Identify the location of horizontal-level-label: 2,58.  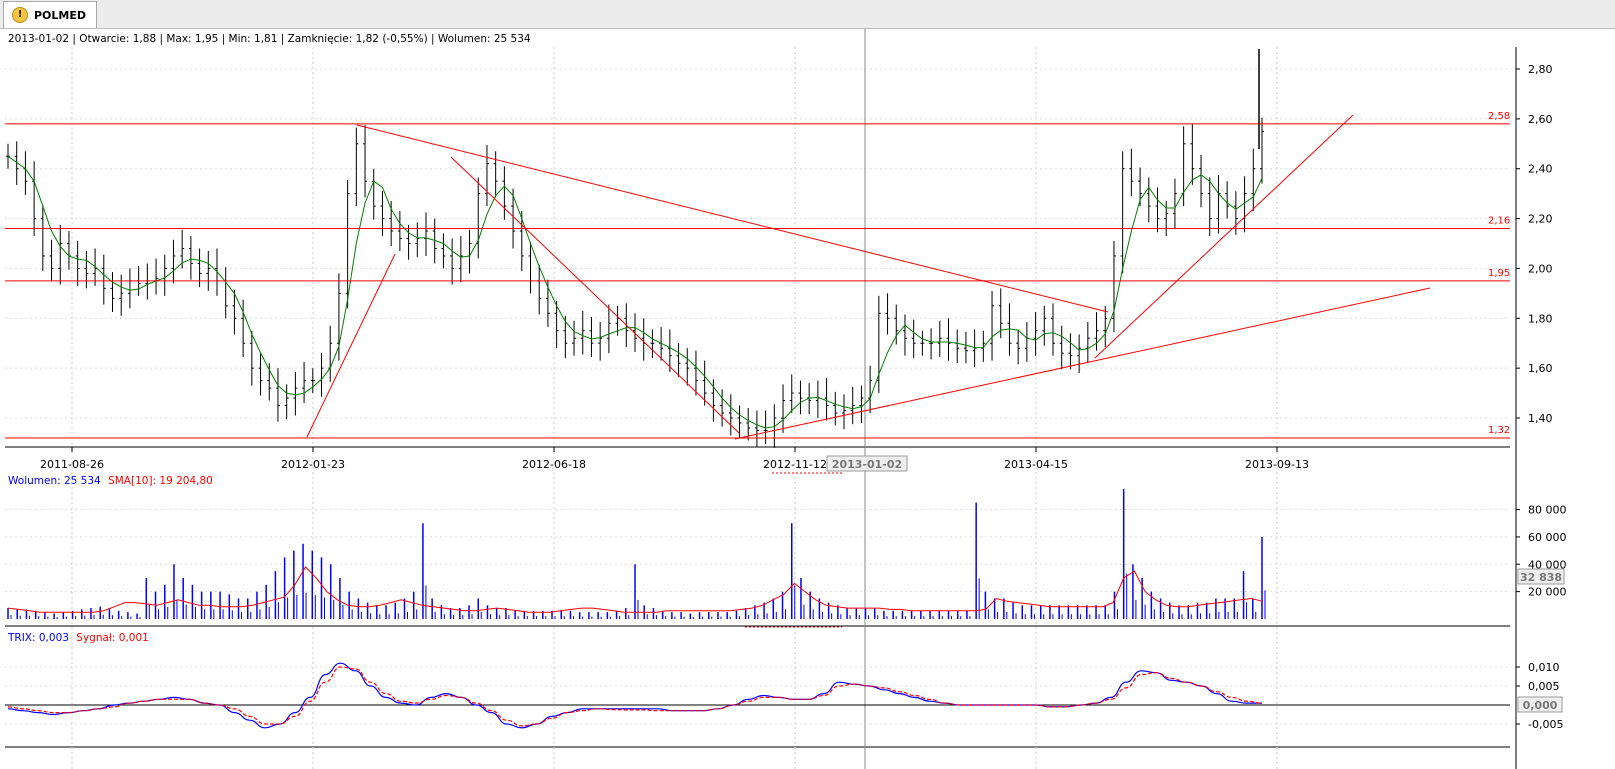
(1499, 116).